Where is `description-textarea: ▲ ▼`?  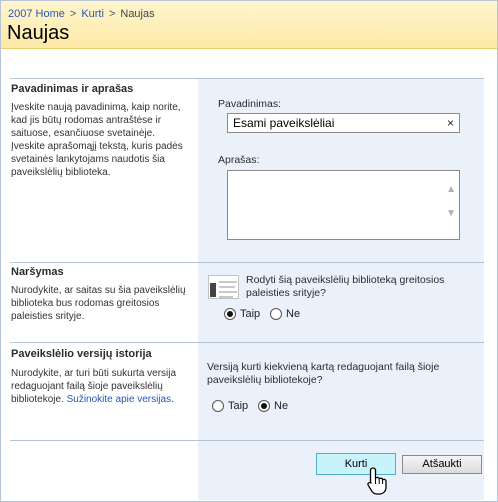 description-textarea: ▲ ▼ is located at coordinates (343, 205).